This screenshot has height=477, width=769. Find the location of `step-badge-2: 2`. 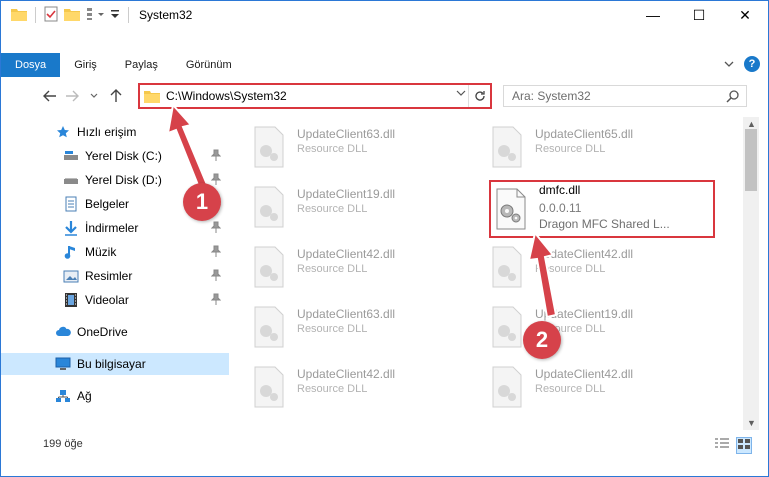

step-badge-2: 2 is located at coordinates (542, 340).